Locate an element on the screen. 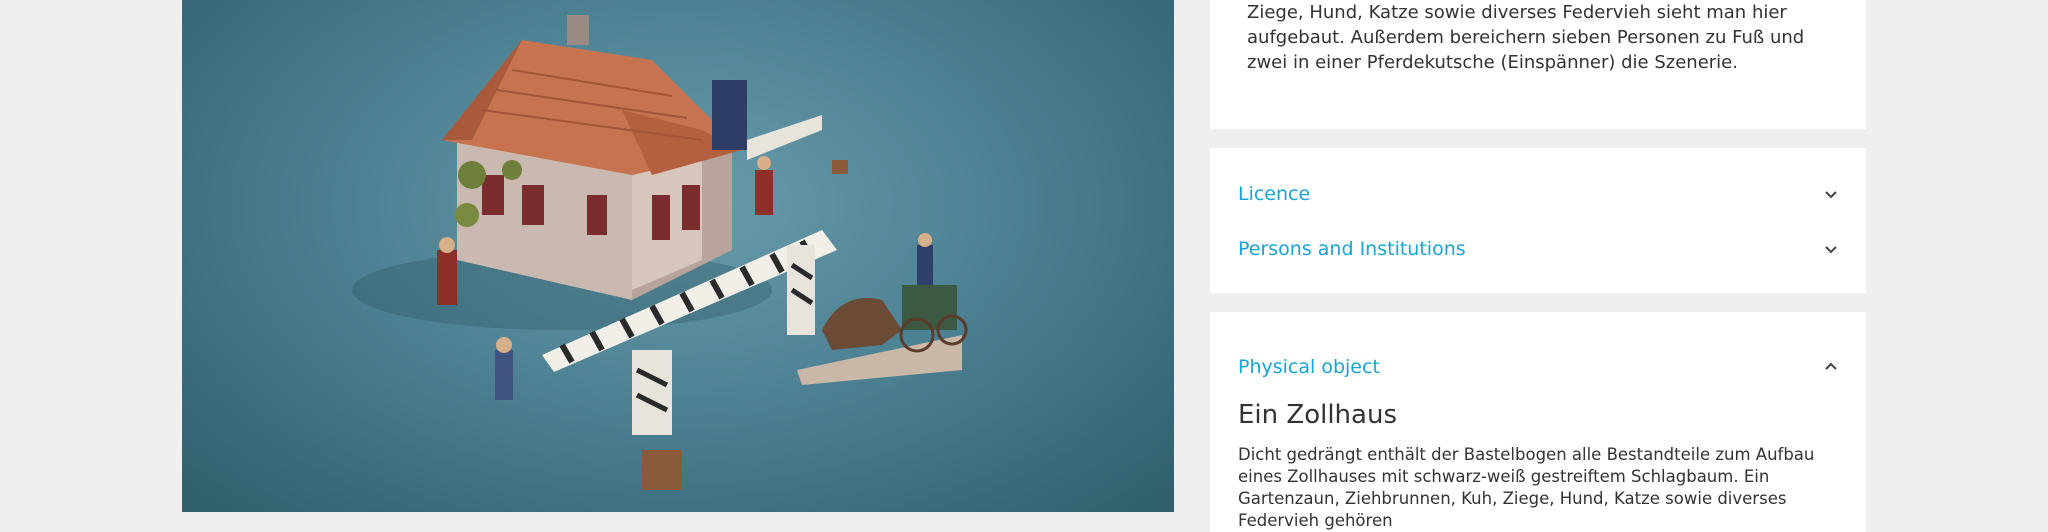 The image size is (2048, 532). licence-label: Licence is located at coordinates (1274, 194).